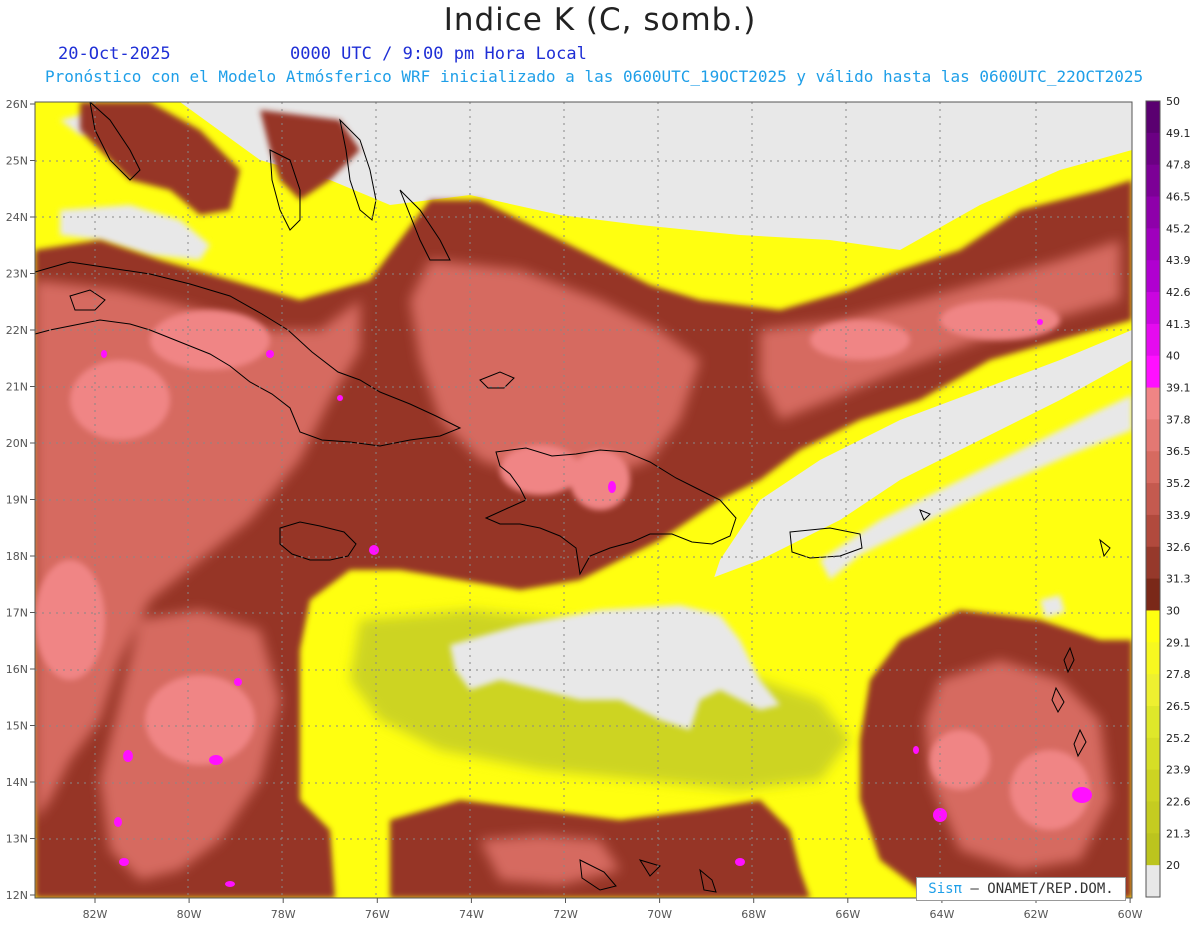 The image size is (1200, 927). What do you see at coordinates (17, 839) in the screenshot?
I see `lat-label: 13N` at bounding box center [17, 839].